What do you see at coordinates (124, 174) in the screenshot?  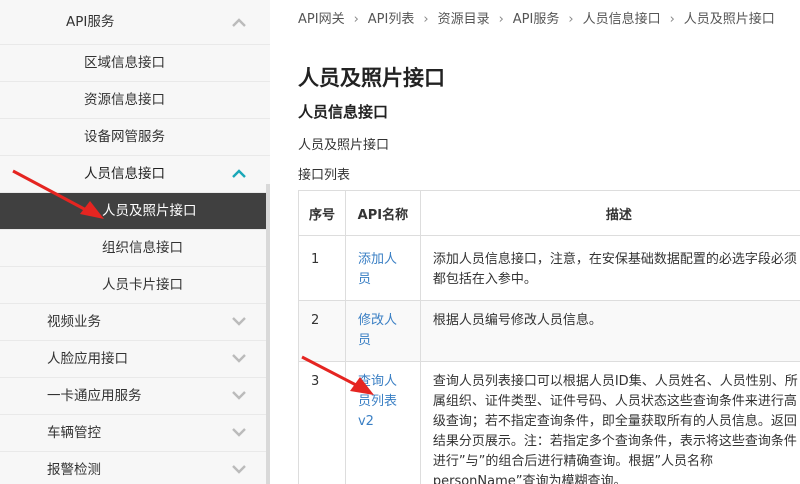 I see `sidebar-item-label: 人员信息接口` at bounding box center [124, 174].